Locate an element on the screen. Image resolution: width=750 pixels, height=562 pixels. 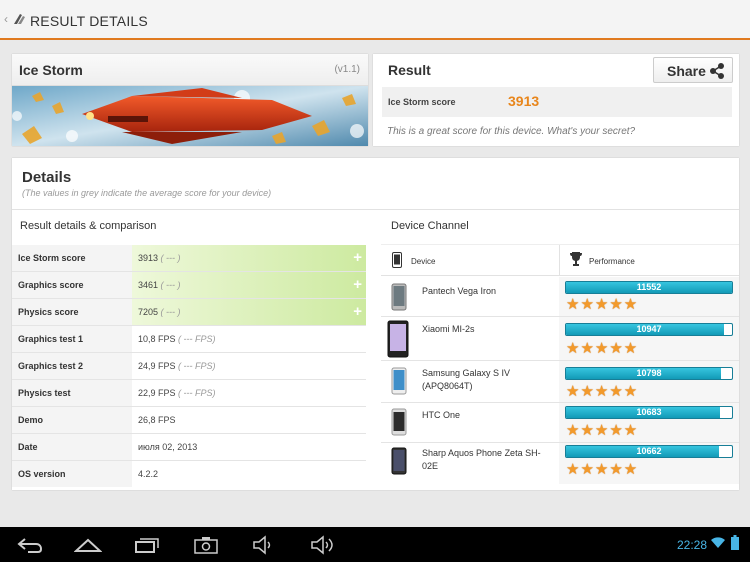
performance-score: 10798 is located at coordinates (649, 373).